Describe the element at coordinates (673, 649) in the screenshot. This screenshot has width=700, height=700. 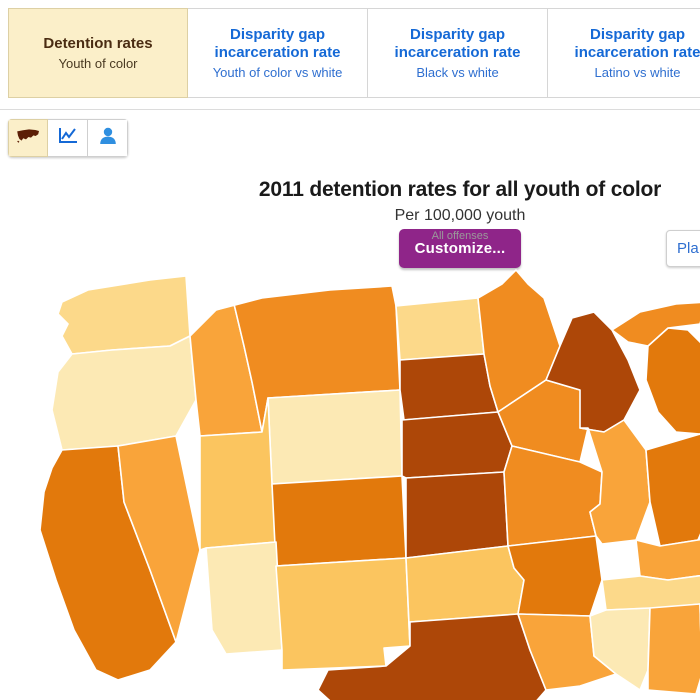
I see `state-alabama` at that location.